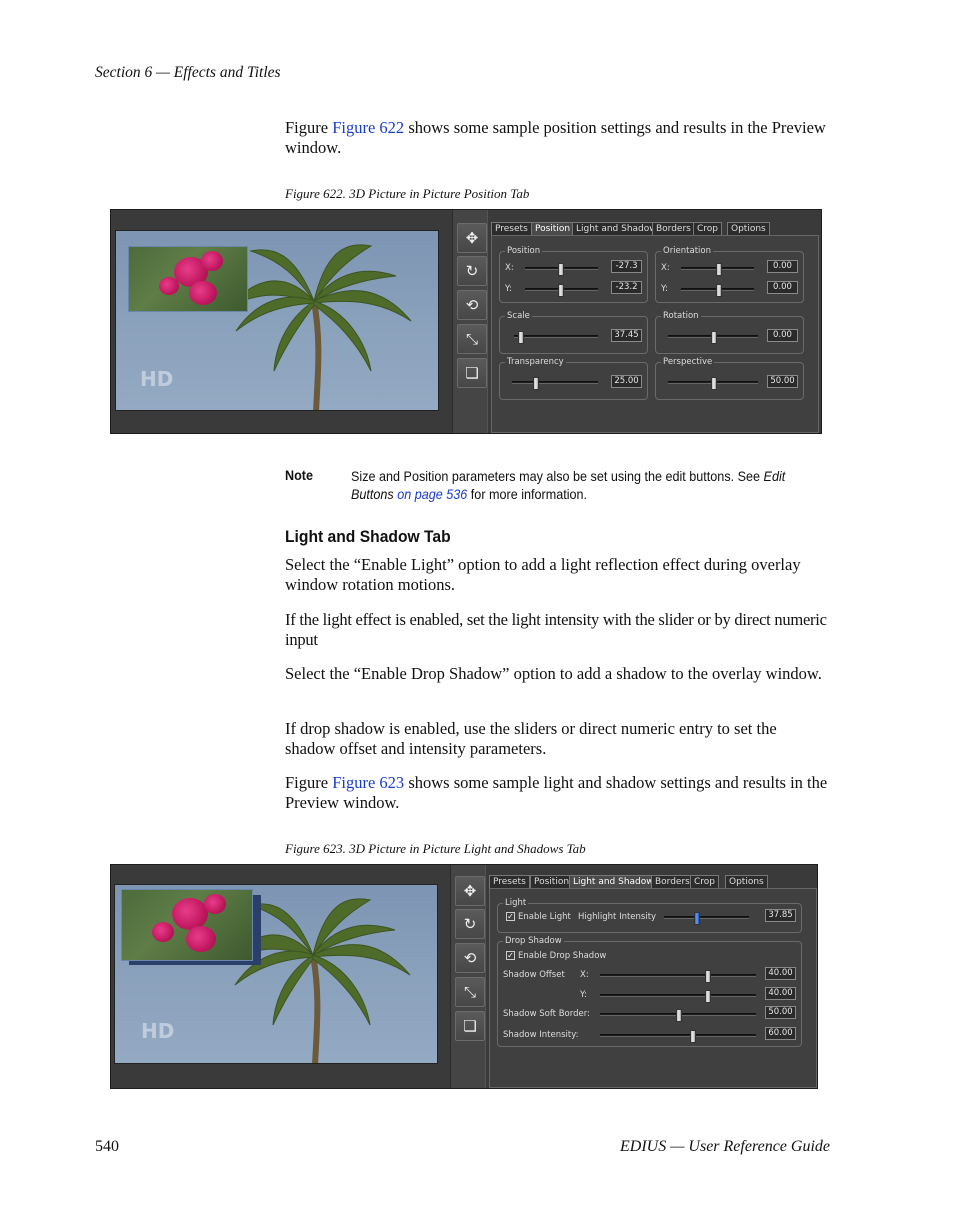 Image resolution: width=954 pixels, height=1227 pixels. What do you see at coordinates (780, 1033) in the screenshot?
I see `shadow-intensity-field: 60.00` at bounding box center [780, 1033].